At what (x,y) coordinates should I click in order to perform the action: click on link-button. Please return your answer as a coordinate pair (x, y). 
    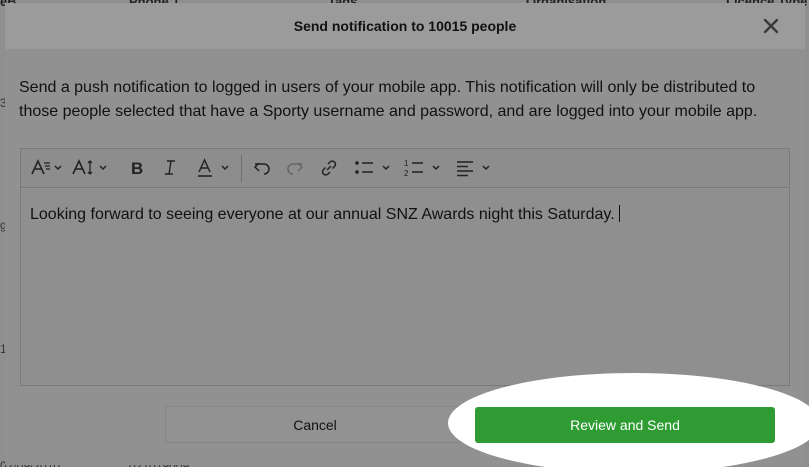
    Looking at the image, I should click on (329, 168).